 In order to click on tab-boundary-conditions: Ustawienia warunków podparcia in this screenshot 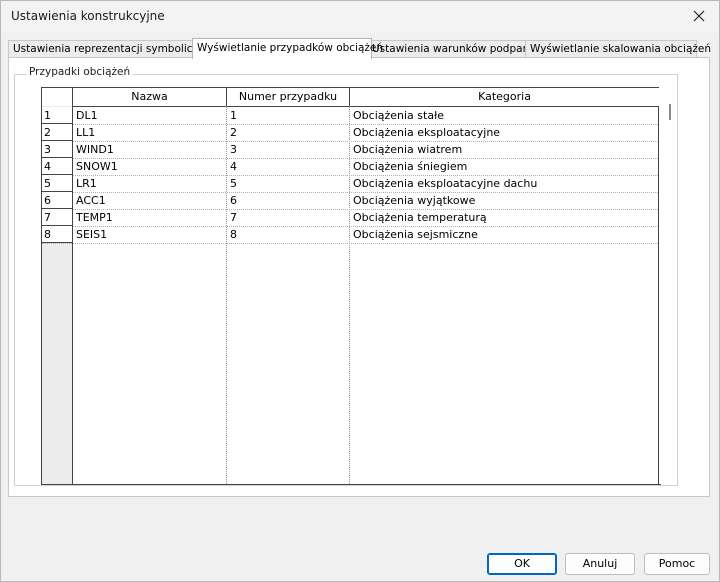, I will do `click(454, 49)`.